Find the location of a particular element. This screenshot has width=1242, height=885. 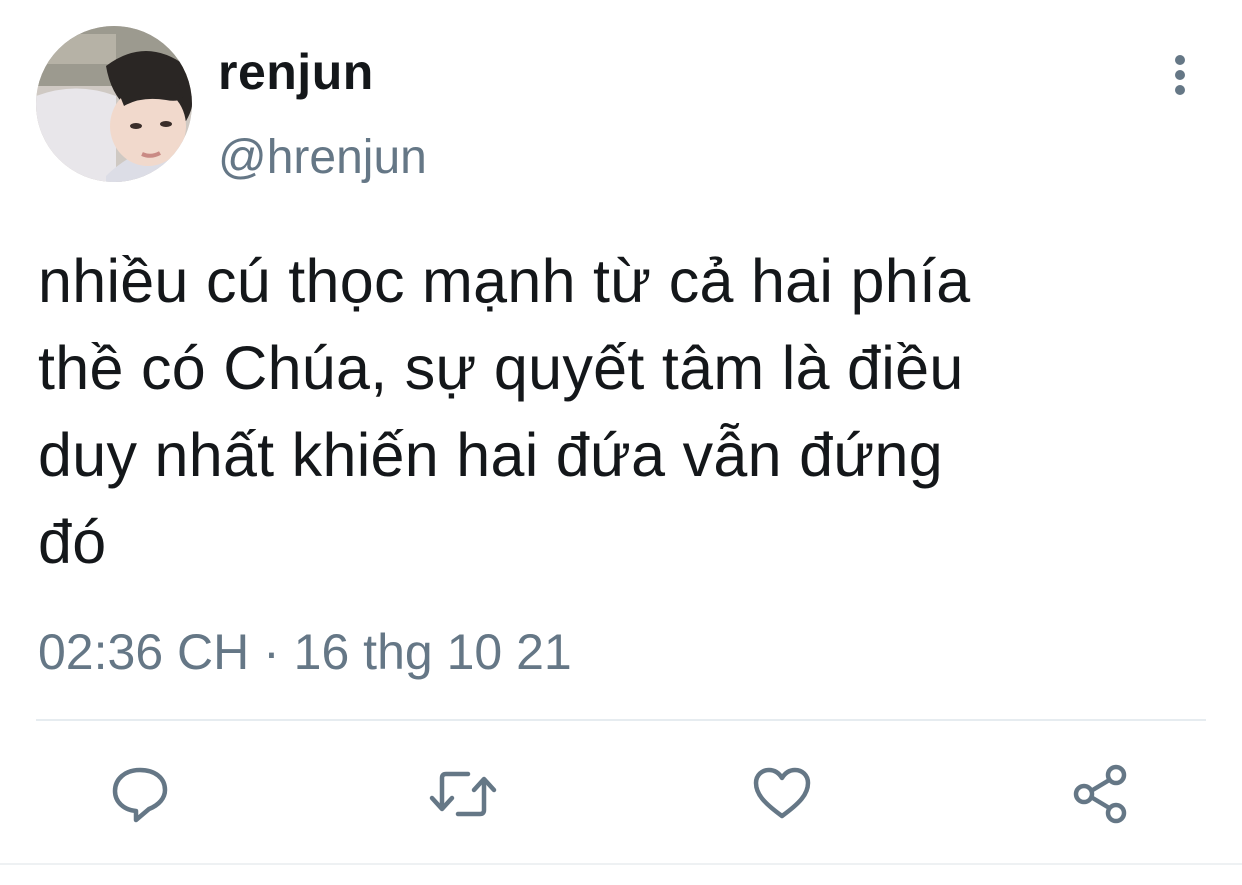

more-options-button is located at coordinates (1180, 75).